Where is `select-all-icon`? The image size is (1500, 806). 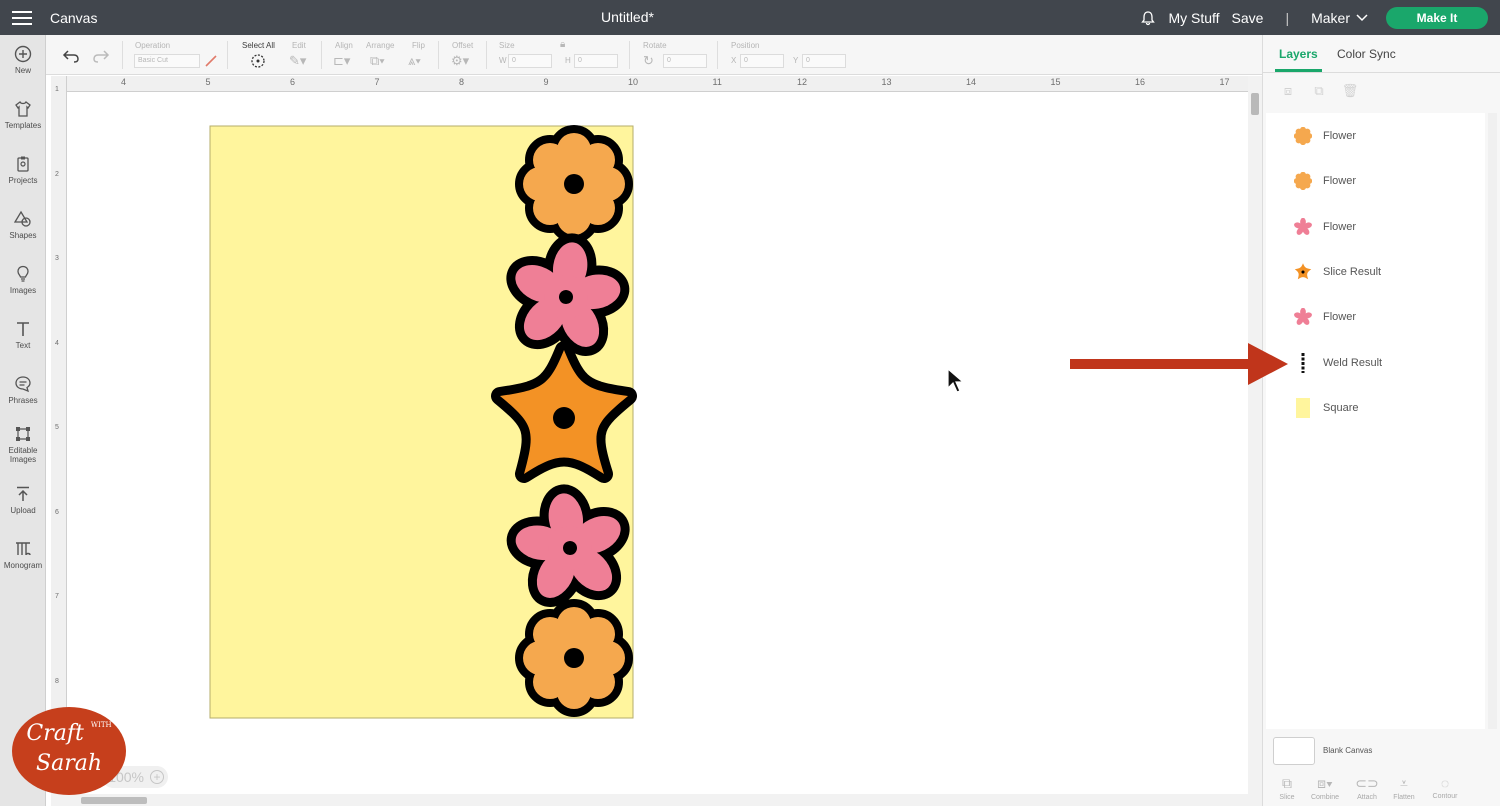 select-all-icon is located at coordinates (258, 61).